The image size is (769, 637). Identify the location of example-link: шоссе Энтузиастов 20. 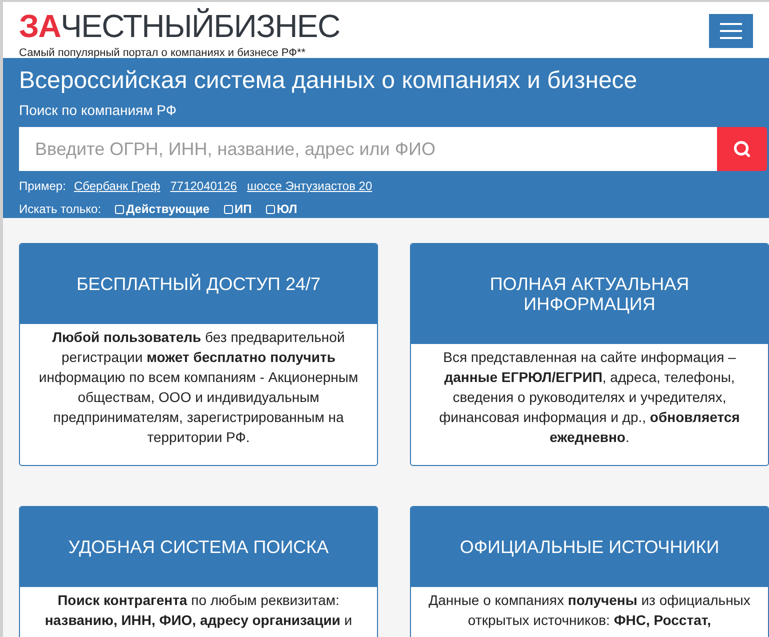
(309, 186).